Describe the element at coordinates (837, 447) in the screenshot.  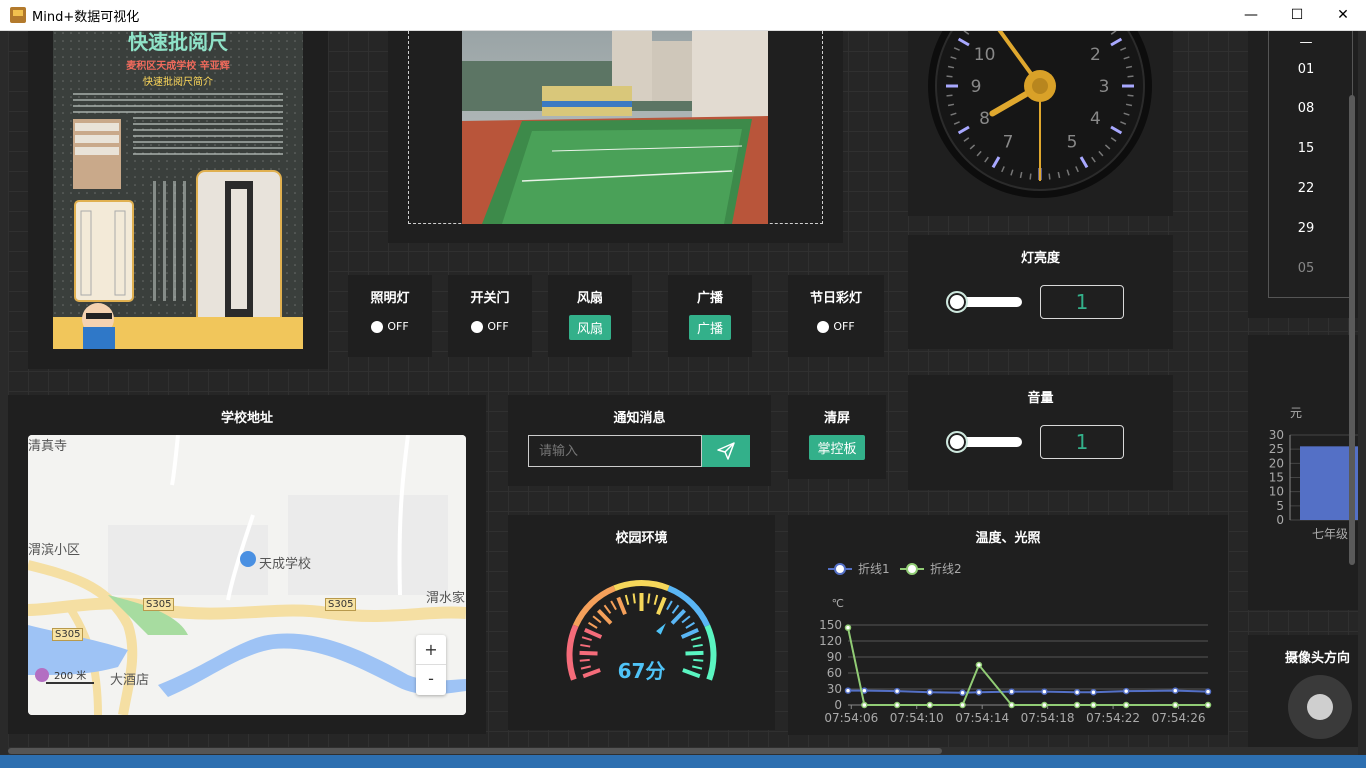
I see `clear-screen-button: 掌控板` at that location.